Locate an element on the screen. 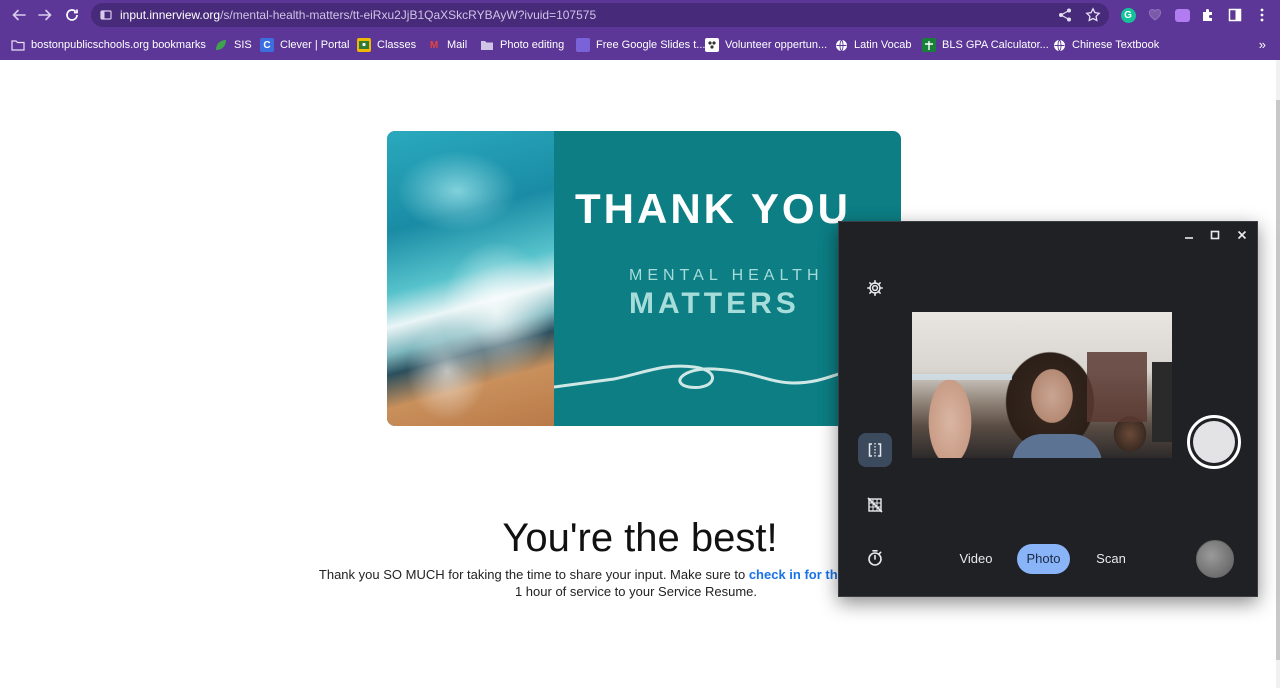 The image size is (1280, 688). timer-icon is located at coordinates (875, 558).